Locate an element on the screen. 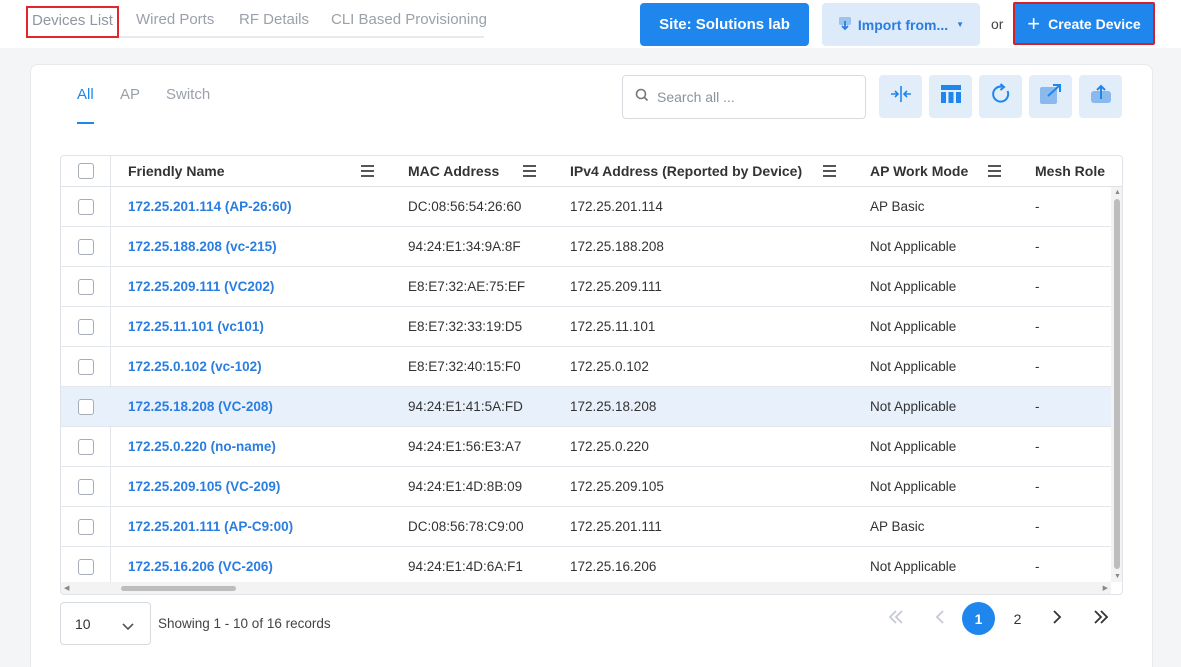 The height and width of the screenshot is (667, 1181). vertical-scroll-thumb is located at coordinates (1117, 384).